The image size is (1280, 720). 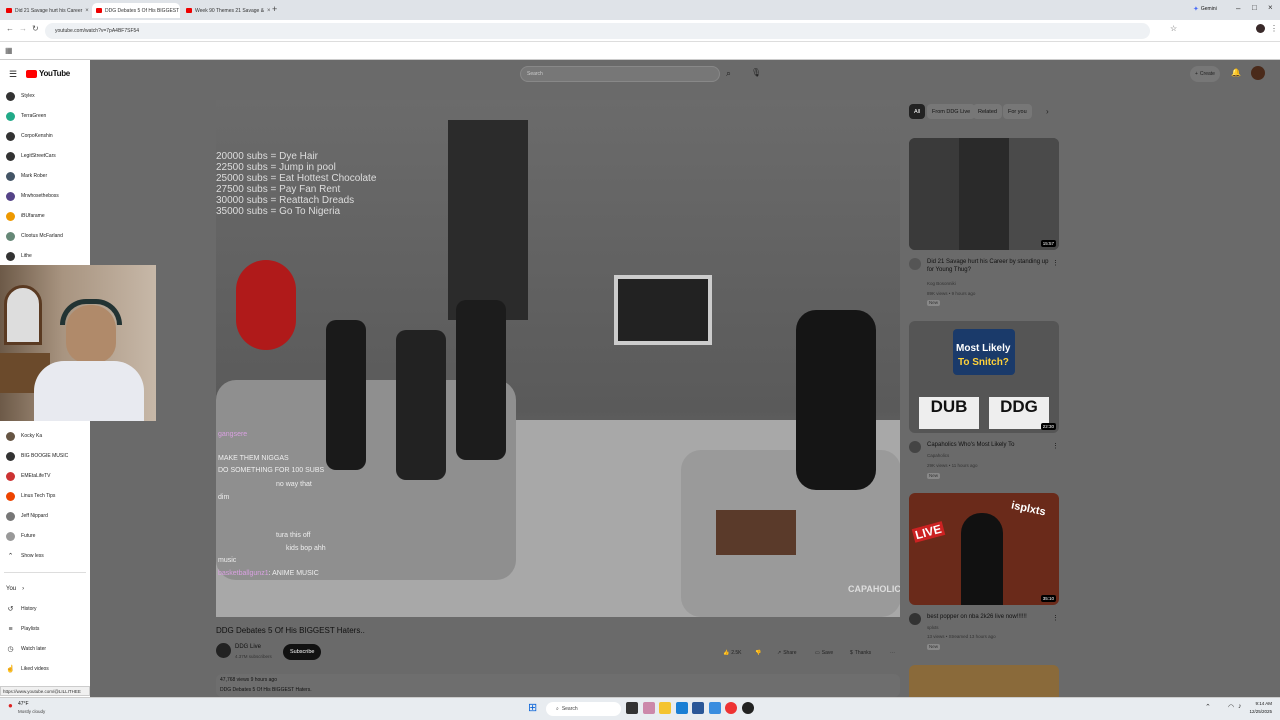 What do you see at coordinates (756, 72) in the screenshot?
I see `microphone-icon: 🎙` at bounding box center [756, 72].